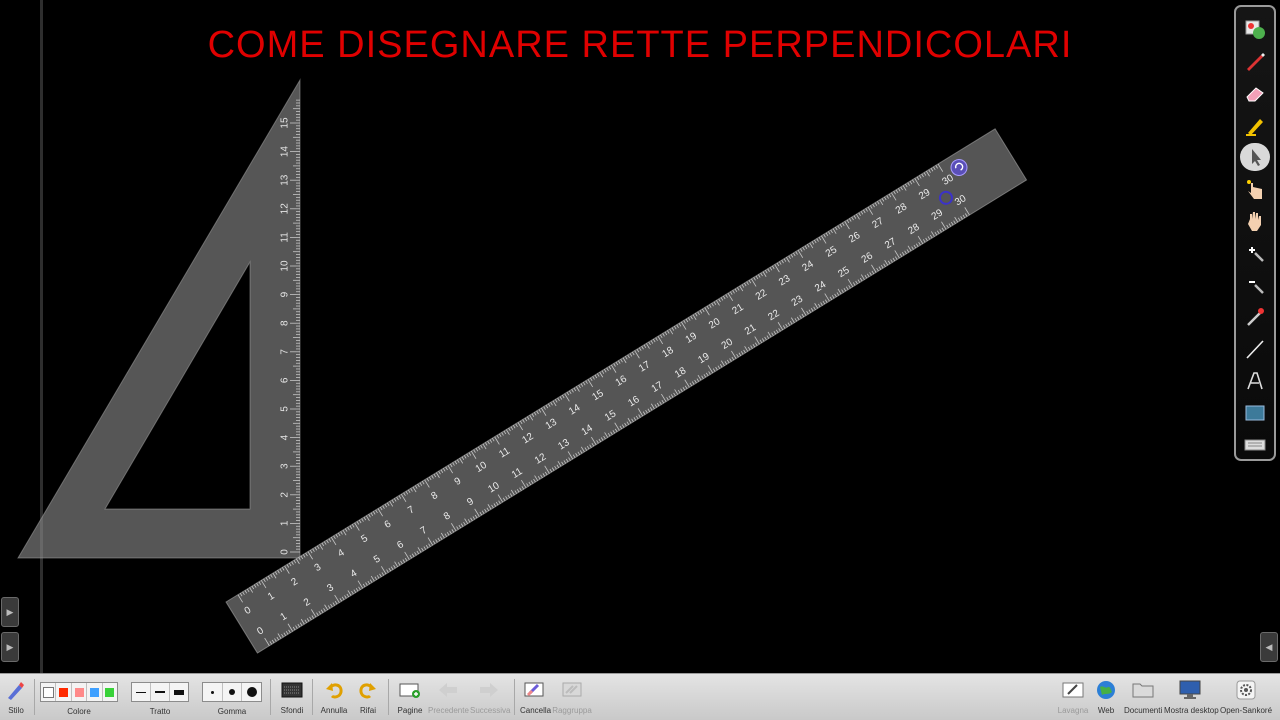 The width and height of the screenshot is (1280, 720). Describe the element at coordinates (292, 710) in the screenshot. I see `backgrounds-label: Sfondi` at that location.